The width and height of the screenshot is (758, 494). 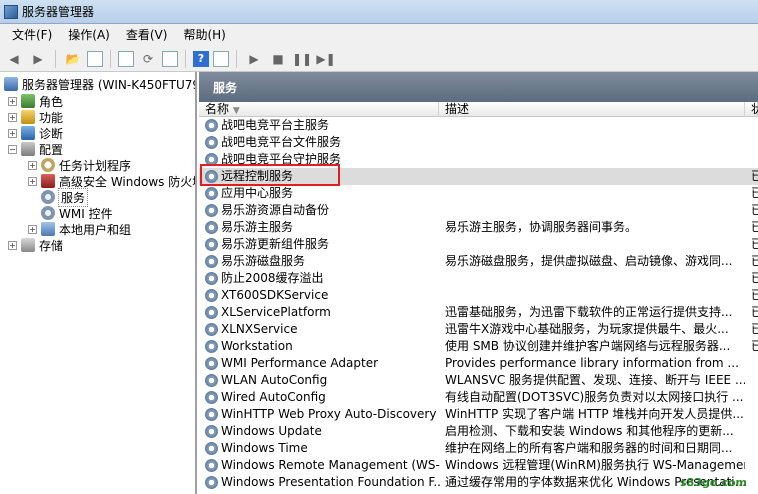 I want to click on export-list-icon, so click(x=170, y=58).